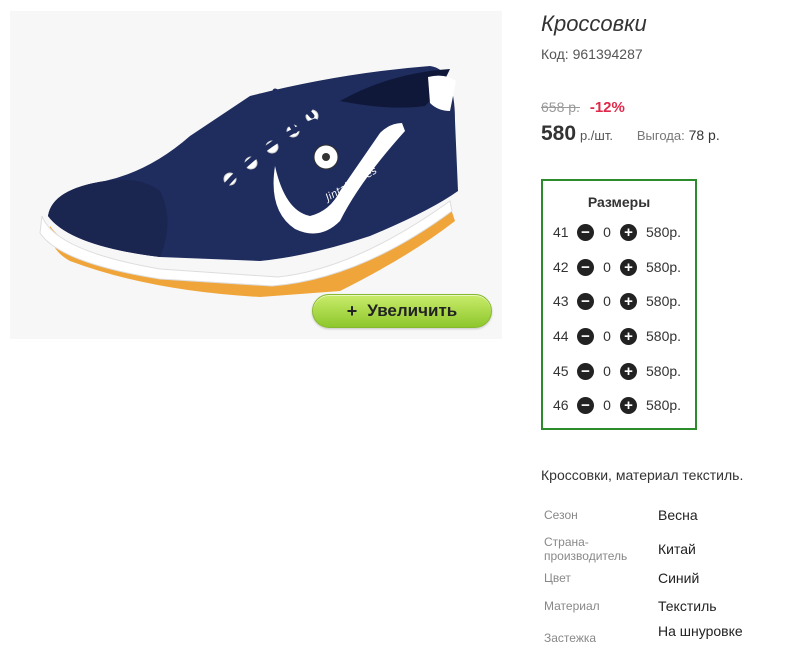 This screenshot has height=661, width=804. What do you see at coordinates (583, 107) in the screenshot?
I see `old-price-row: 658 р. -12%` at bounding box center [583, 107].